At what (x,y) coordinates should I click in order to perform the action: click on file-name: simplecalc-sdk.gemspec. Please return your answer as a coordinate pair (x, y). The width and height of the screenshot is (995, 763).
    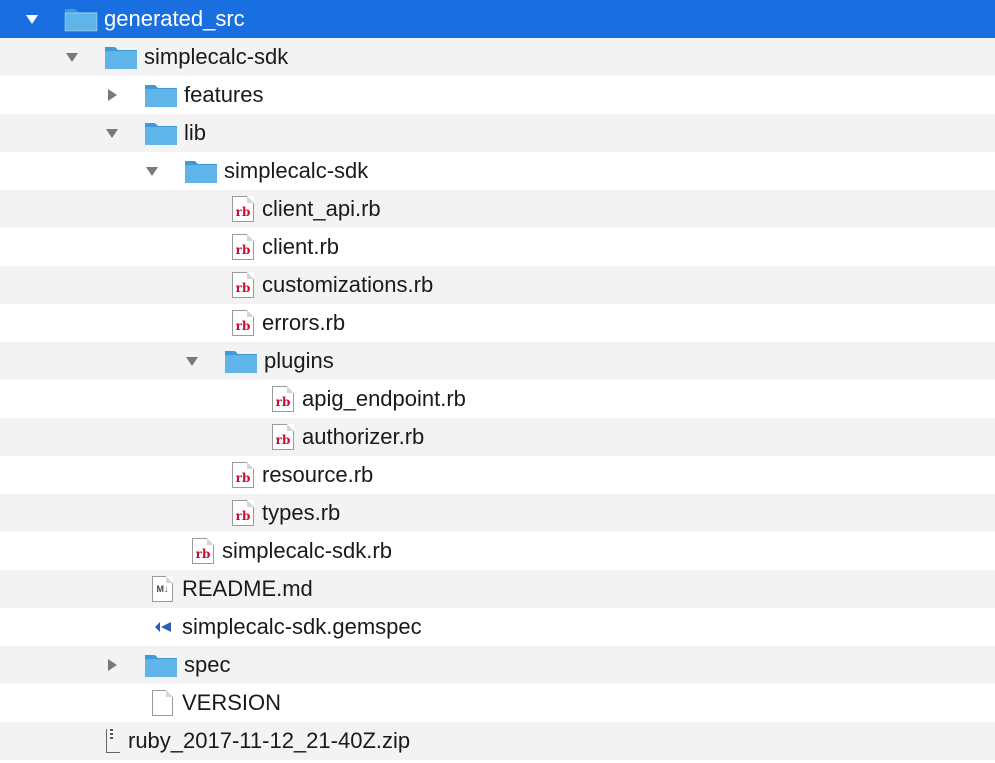
    Looking at the image, I should click on (302, 626).